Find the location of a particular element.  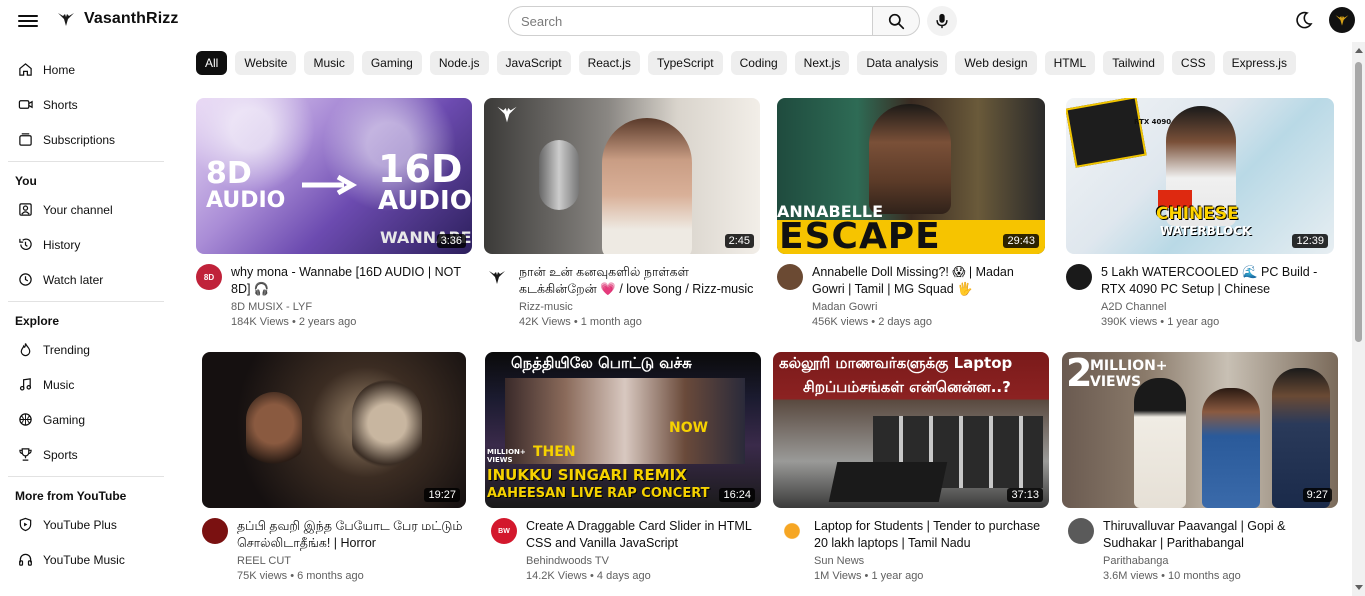

sidebar-item-shorts: Shorts is located at coordinates (86, 104).